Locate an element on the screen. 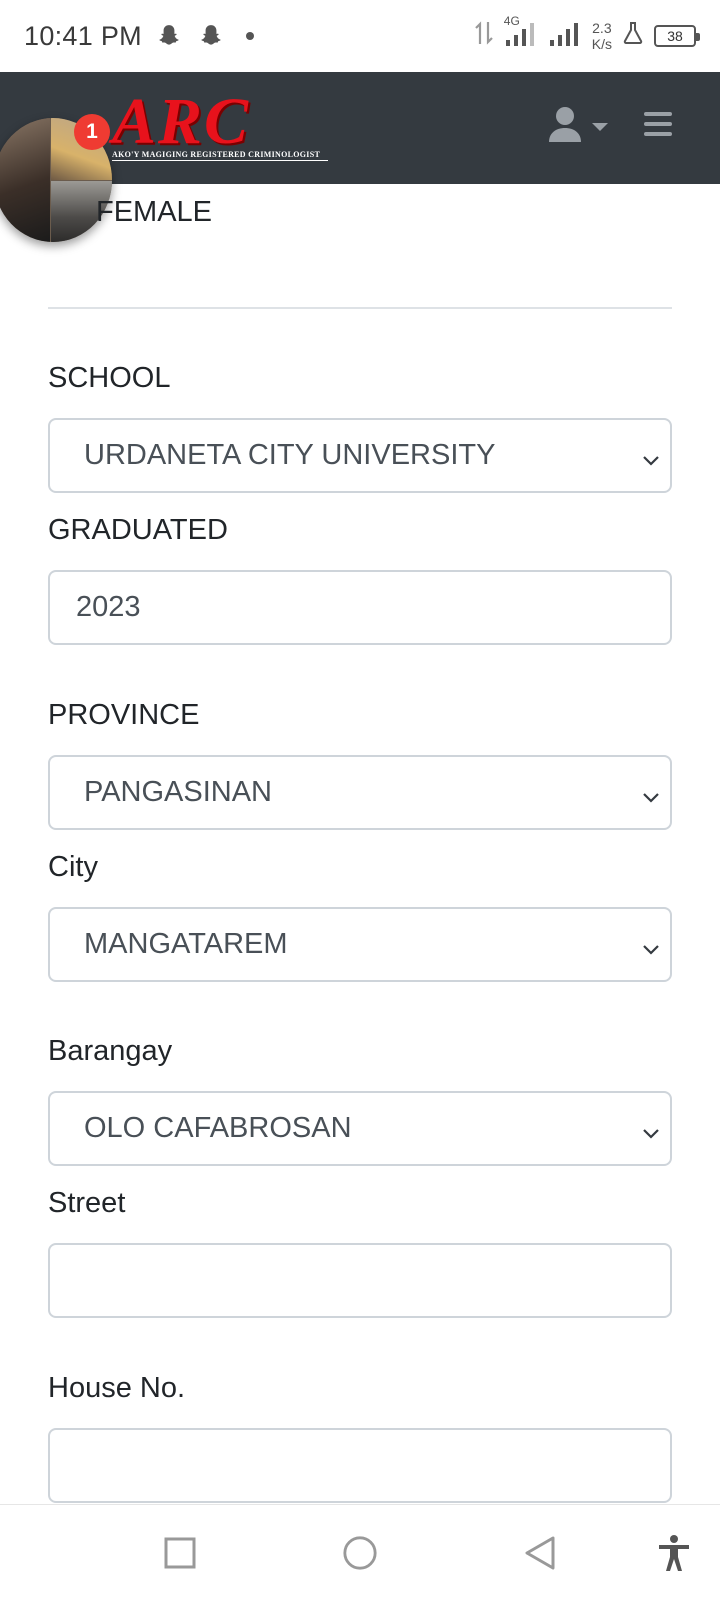  status-left: 10:41 PM is located at coordinates (139, 36).